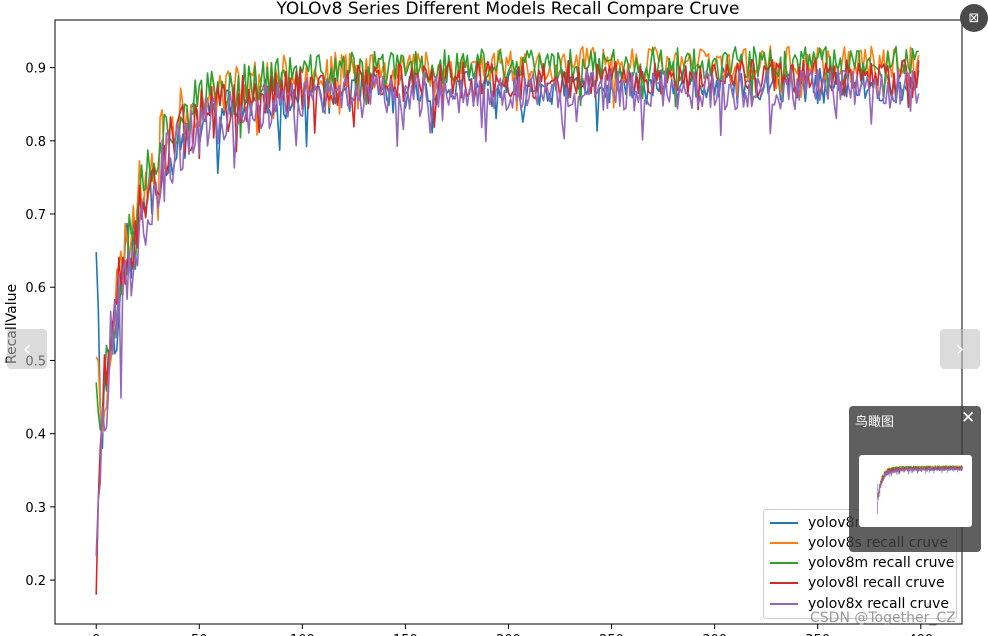 The width and height of the screenshot is (988, 636). I want to click on y-tick-label: 0.6, so click(35, 288).